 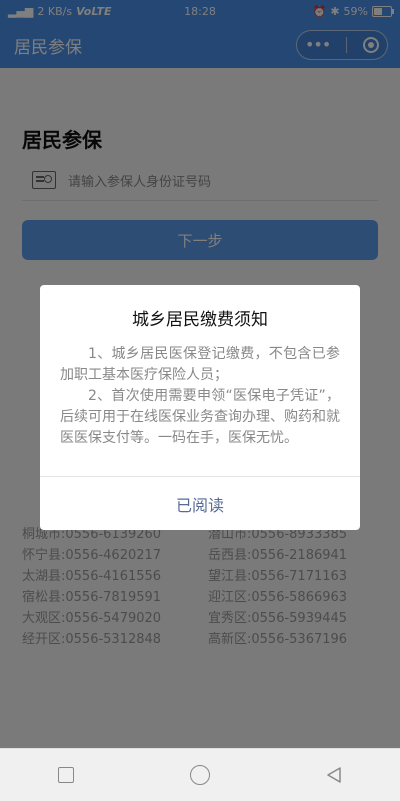 What do you see at coordinates (200, 503) in the screenshot?
I see `read-confirm-button: 已阅读` at bounding box center [200, 503].